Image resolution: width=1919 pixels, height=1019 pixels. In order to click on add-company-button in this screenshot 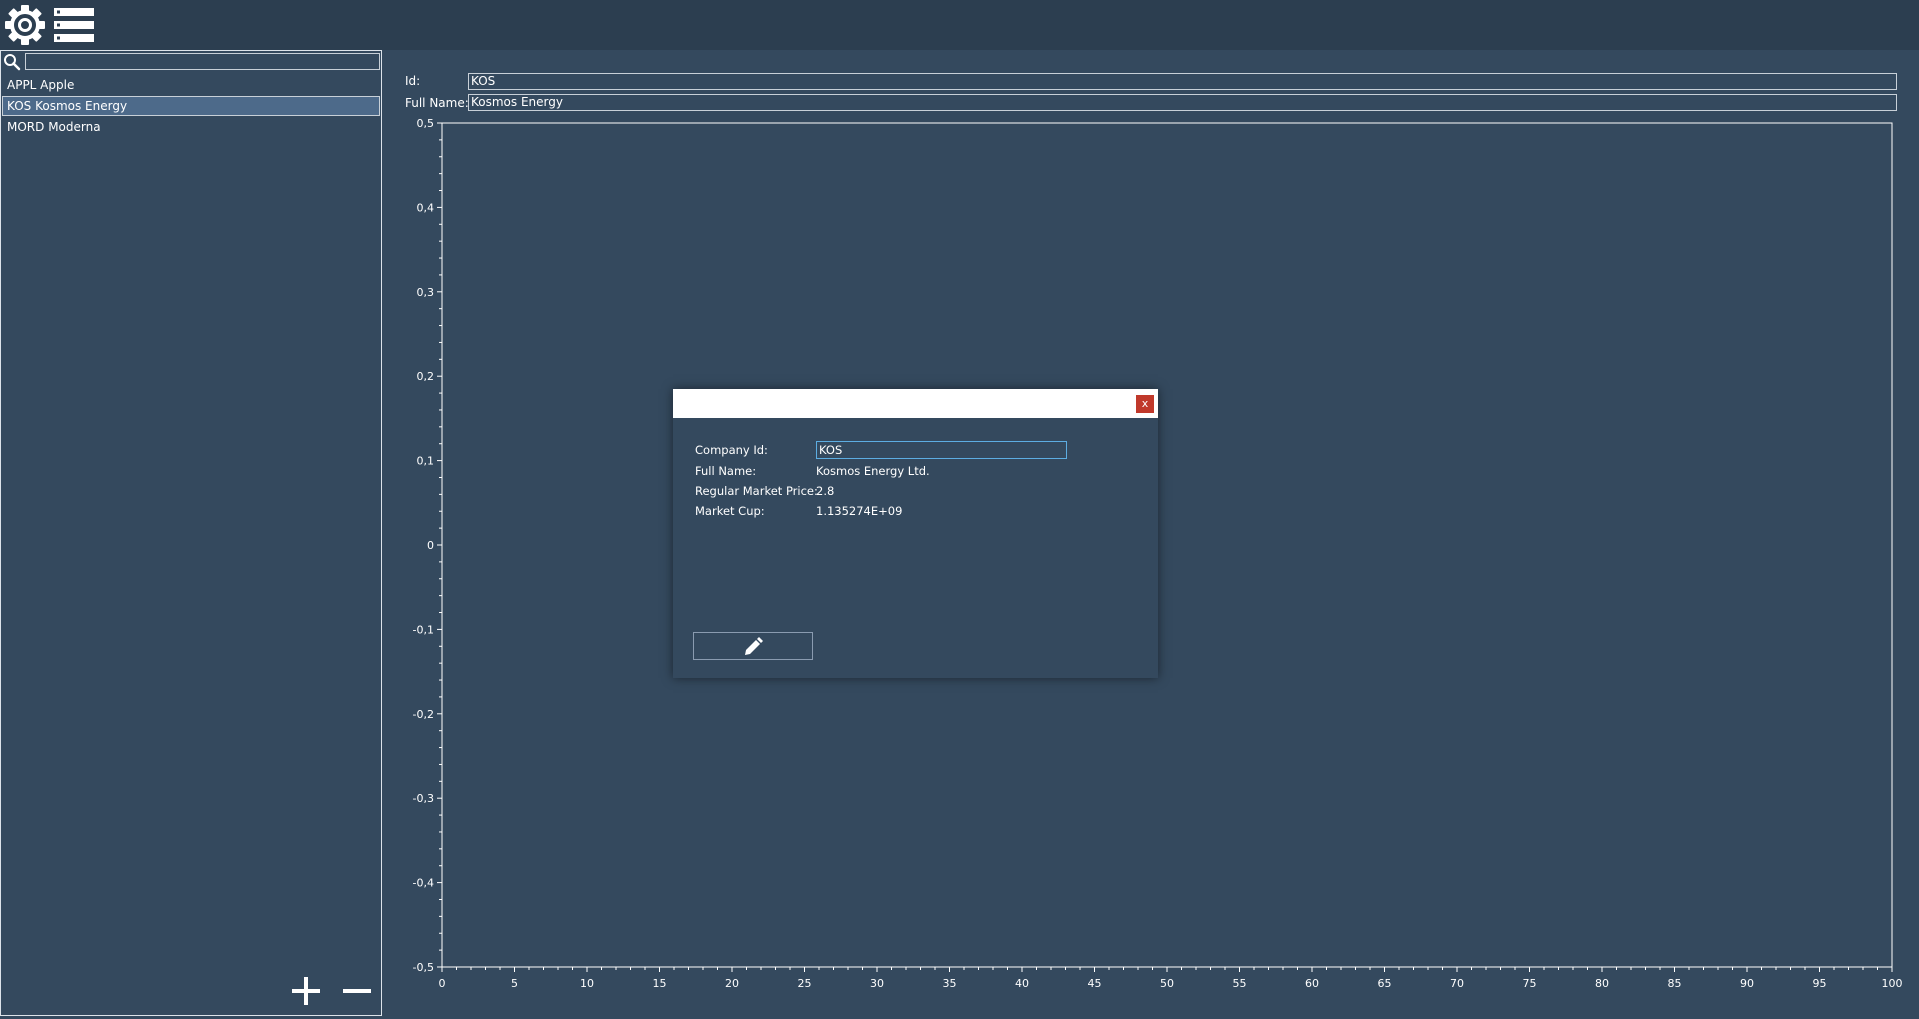, I will do `click(306, 991)`.